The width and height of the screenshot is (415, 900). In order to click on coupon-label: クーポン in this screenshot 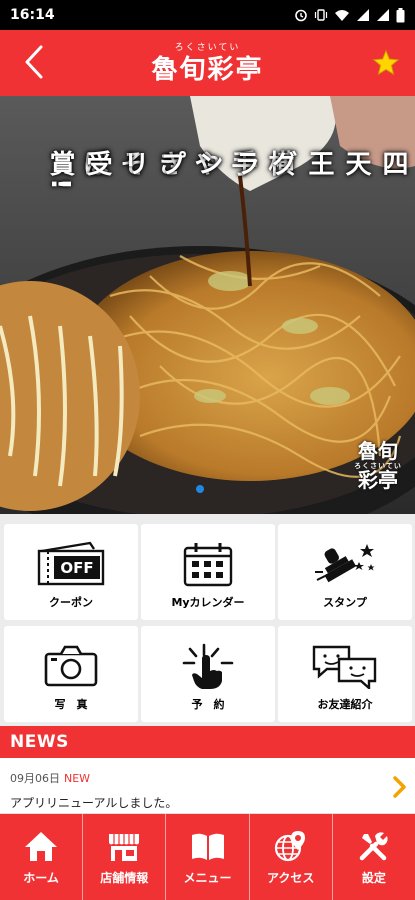, I will do `click(71, 602)`.